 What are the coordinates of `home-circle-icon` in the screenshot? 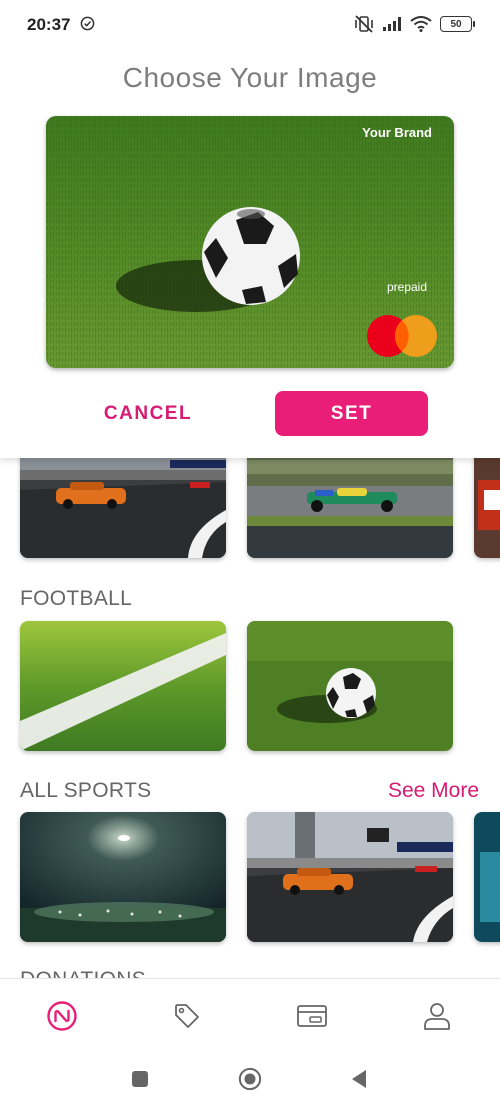 It's located at (250, 1079).